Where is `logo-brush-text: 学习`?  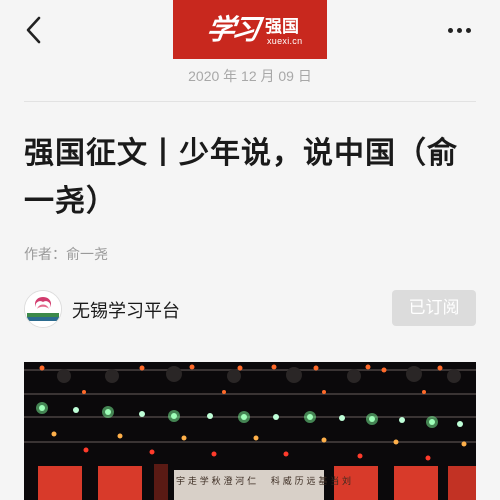
logo-brush-text: 学习 is located at coordinates (232, 29).